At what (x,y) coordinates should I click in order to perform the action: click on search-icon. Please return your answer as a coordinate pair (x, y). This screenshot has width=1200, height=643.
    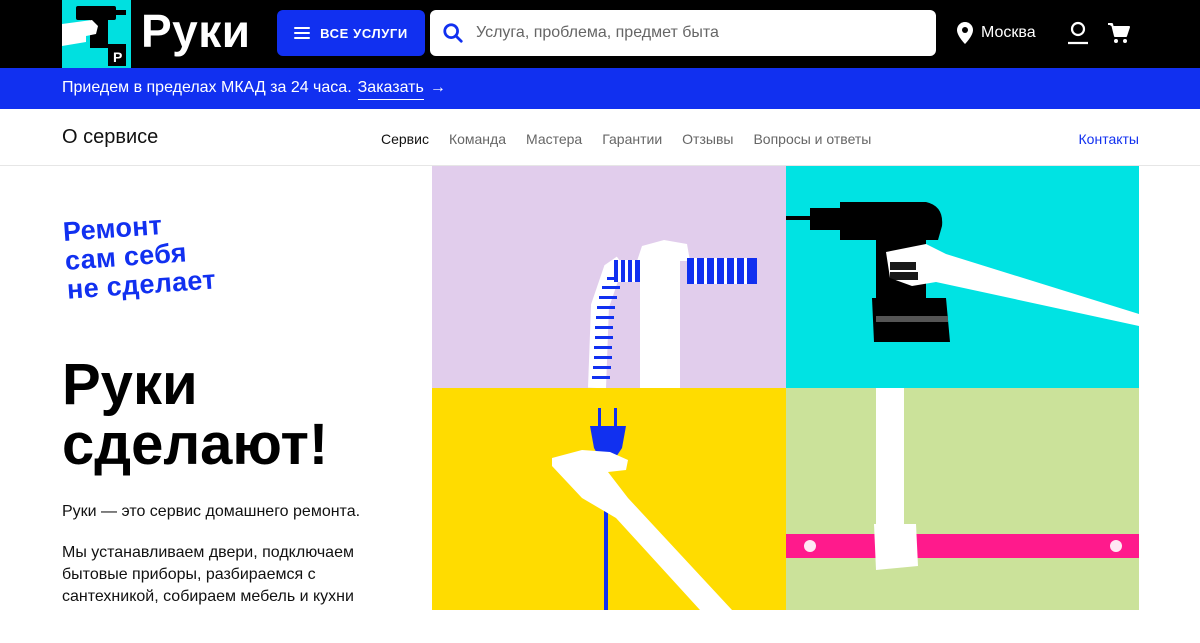
    Looking at the image, I should click on (453, 33).